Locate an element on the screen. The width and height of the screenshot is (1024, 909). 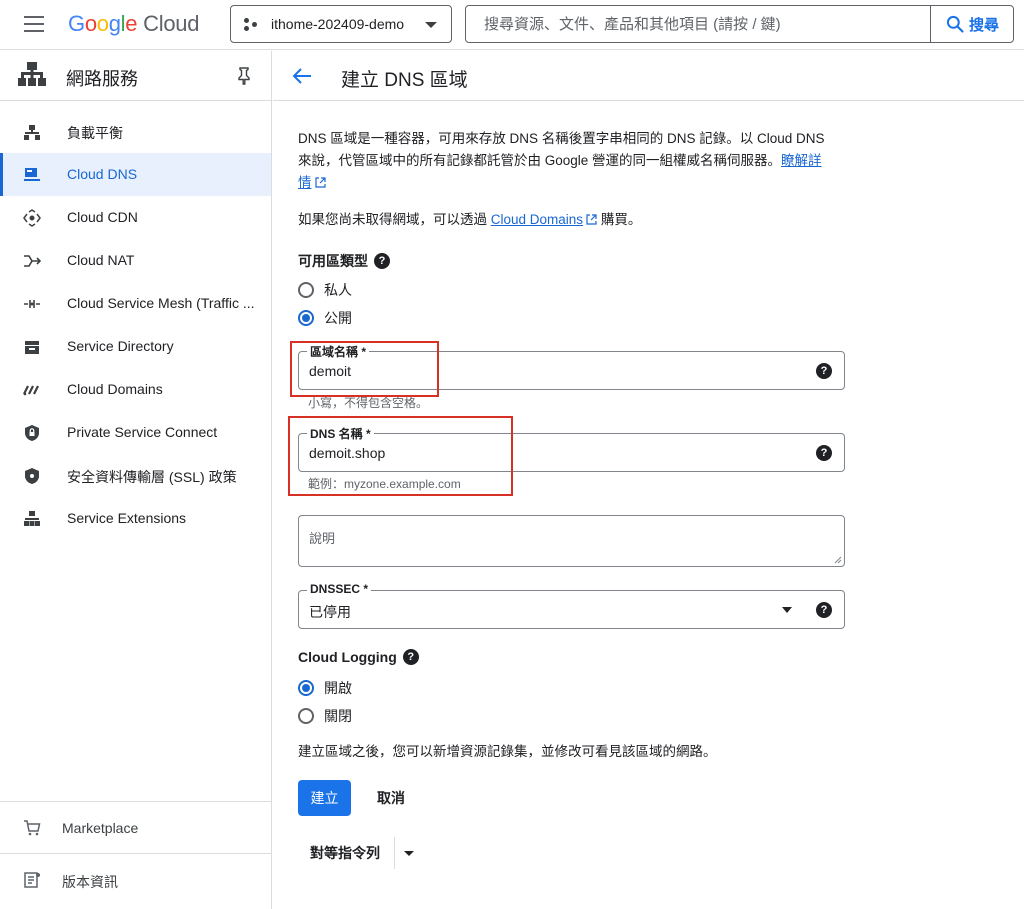
search-bar: 搜尋 is located at coordinates (739, 24).